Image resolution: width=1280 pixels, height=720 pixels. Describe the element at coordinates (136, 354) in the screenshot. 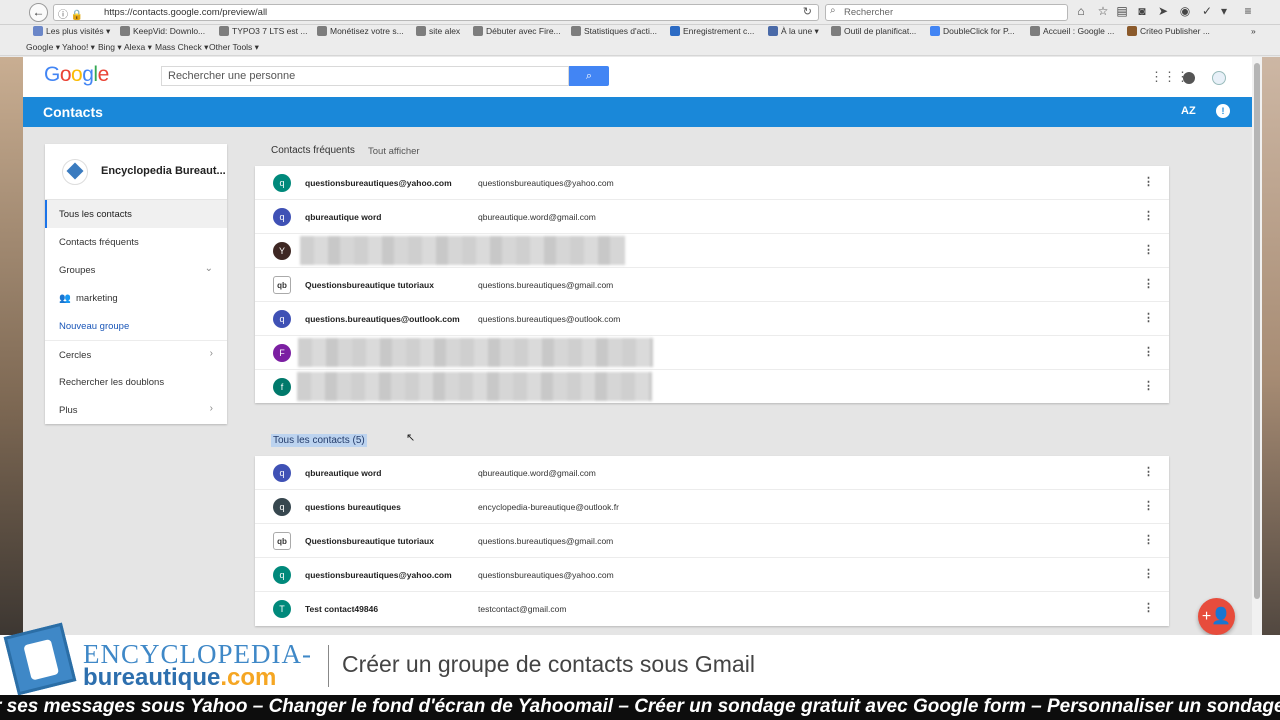

I see `sidebar-item-circles: Cercles ›` at that location.